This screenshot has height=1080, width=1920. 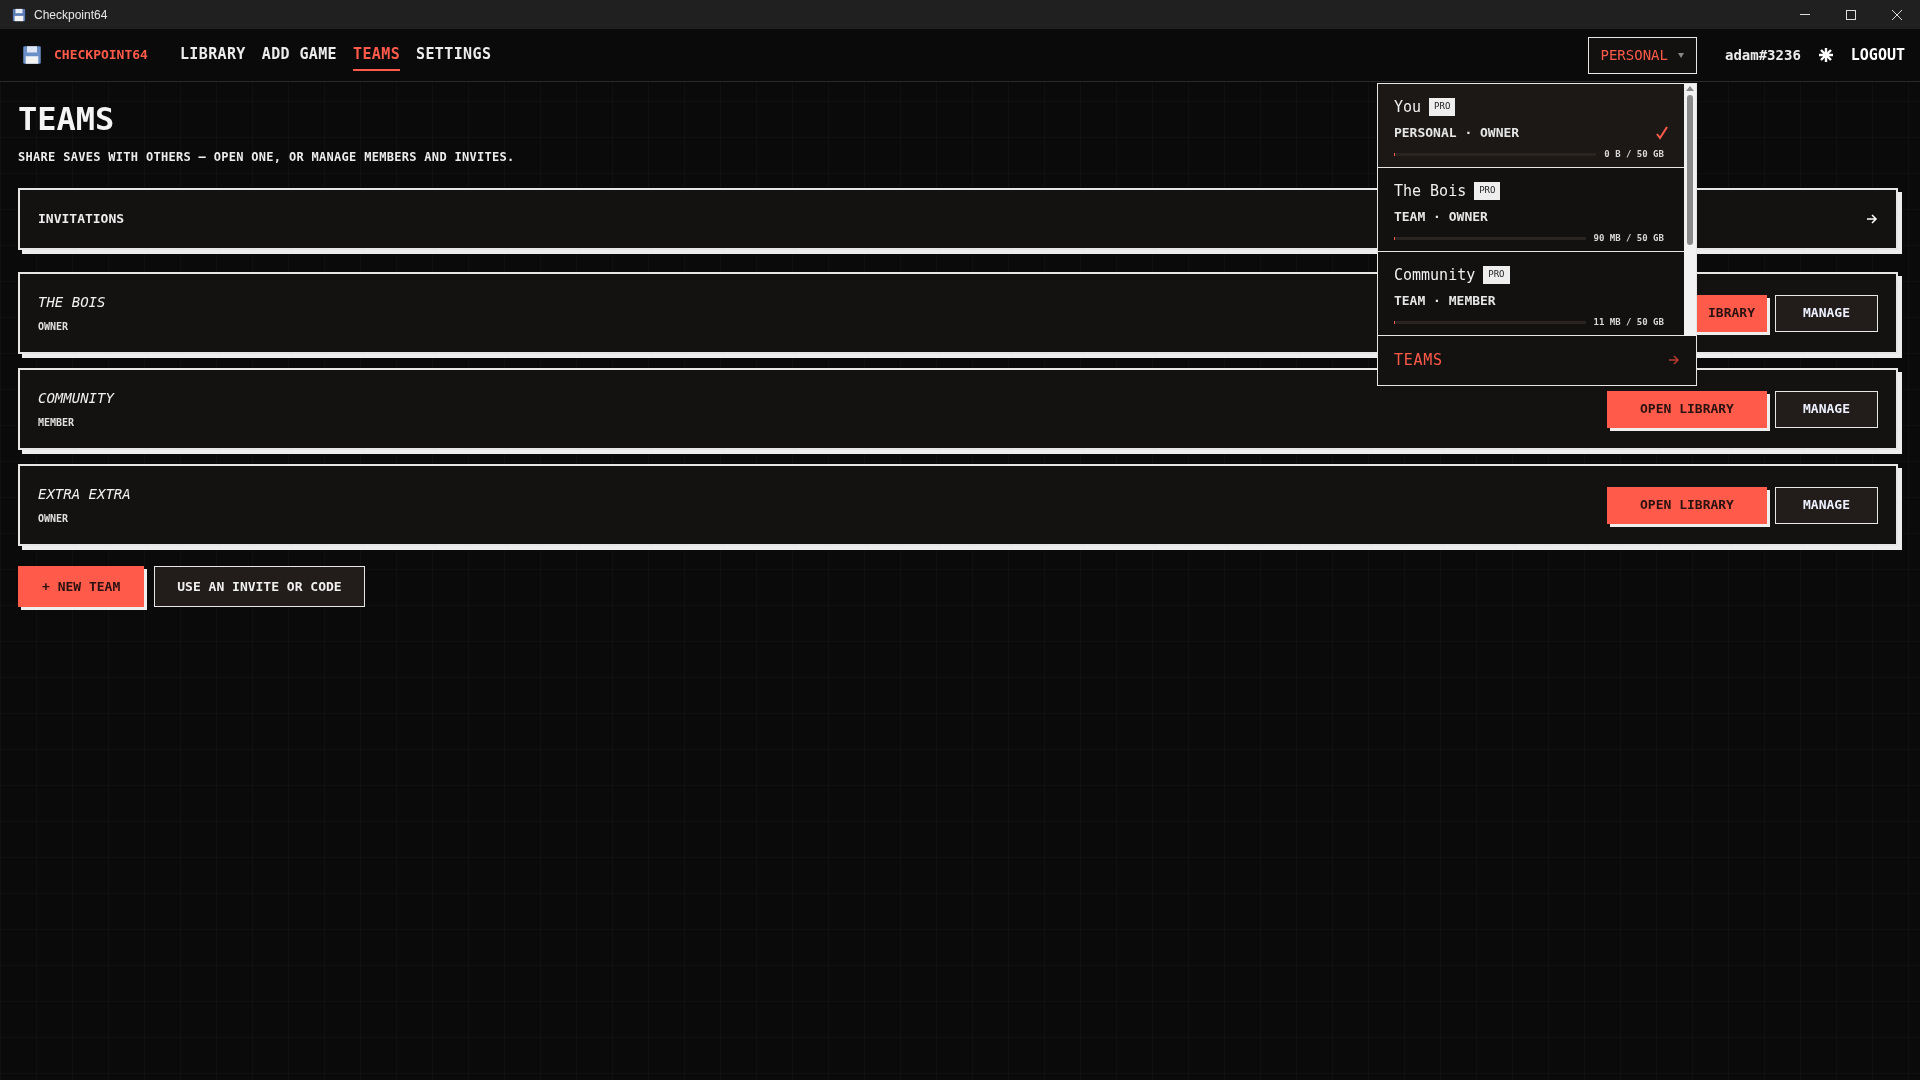 What do you see at coordinates (1628, 322) in the screenshot?
I see `storage-usage: 11 MB / 50 GB` at bounding box center [1628, 322].